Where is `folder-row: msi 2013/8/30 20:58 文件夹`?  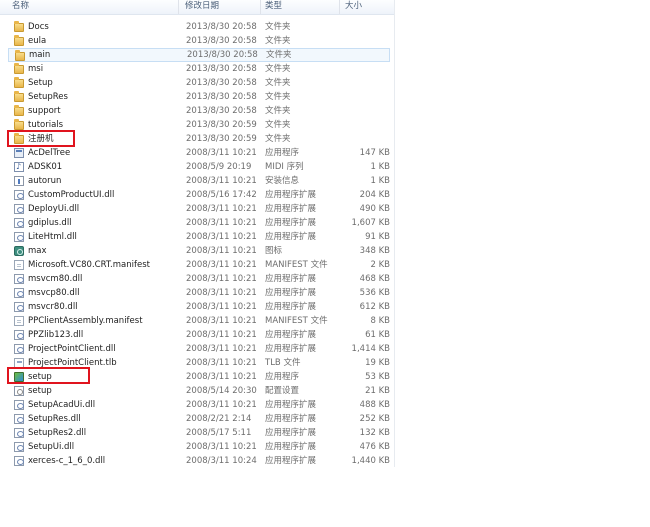 folder-row: msi 2013/8/30 20:58 文件夹 is located at coordinates (199, 69).